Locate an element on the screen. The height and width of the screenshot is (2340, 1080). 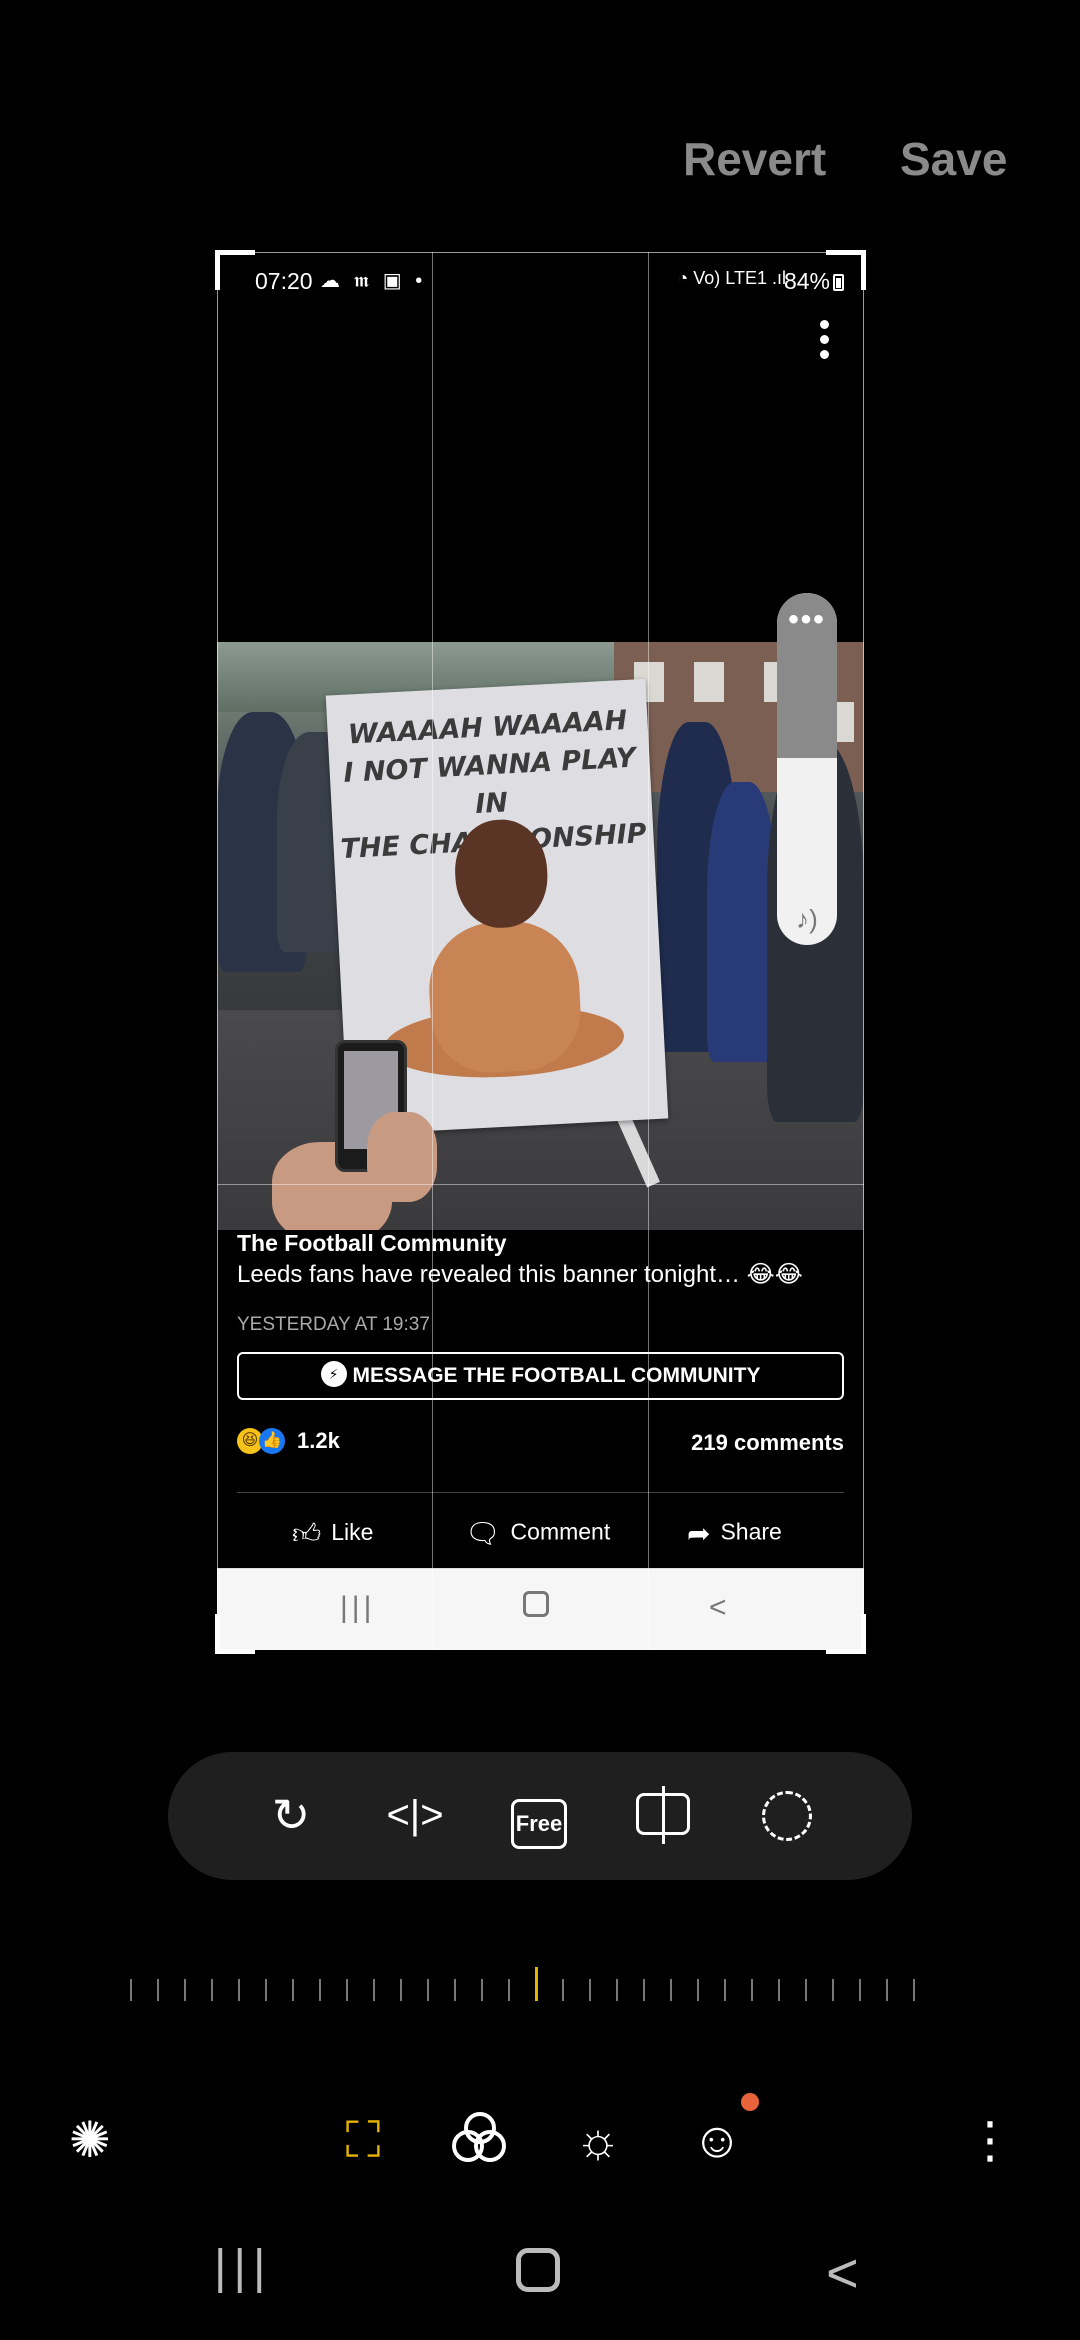
crop-handle-bottom-left is located at coordinates (235, 1634).